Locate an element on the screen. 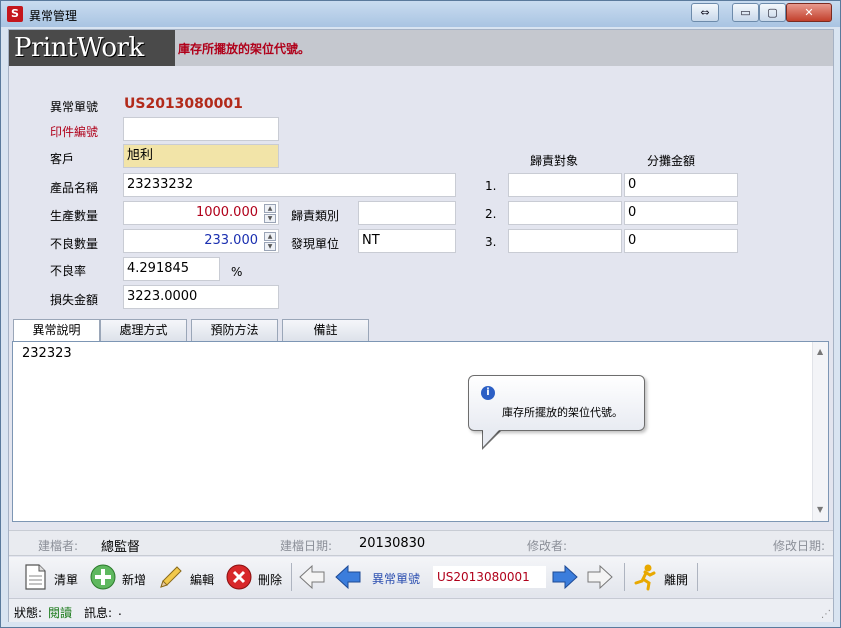  exit-label: 離開 is located at coordinates (676, 580).